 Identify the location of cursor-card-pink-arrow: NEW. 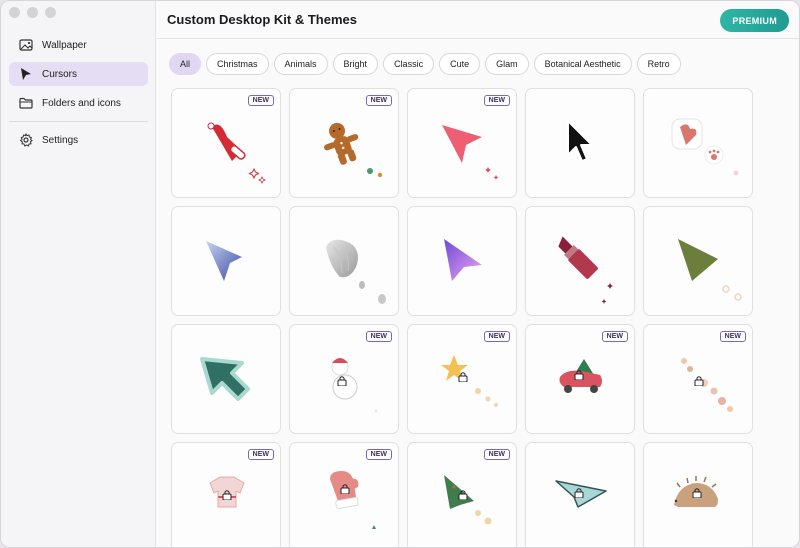
(462, 143).